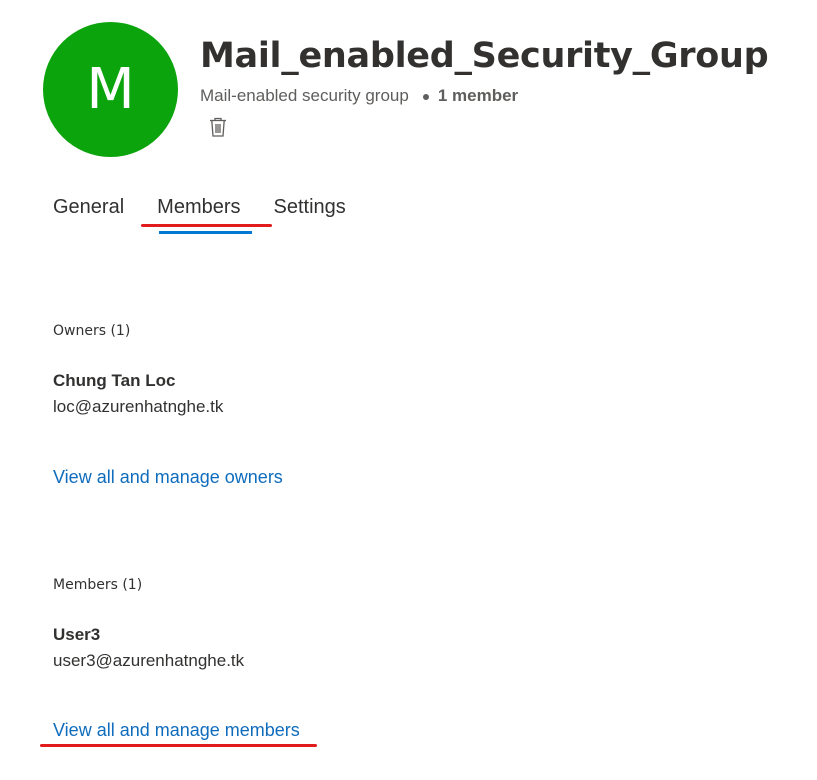 This screenshot has height=780, width=817. I want to click on owner-name: Chung Tan Loc, so click(114, 380).